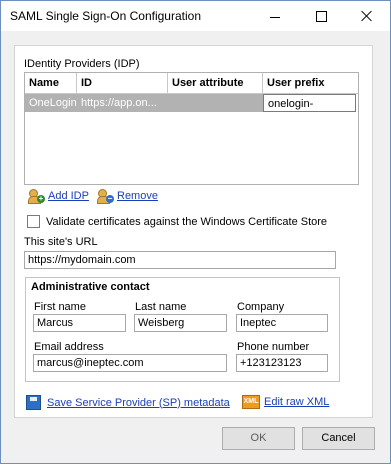  I want to click on minimize-icon, so click(275, 17).